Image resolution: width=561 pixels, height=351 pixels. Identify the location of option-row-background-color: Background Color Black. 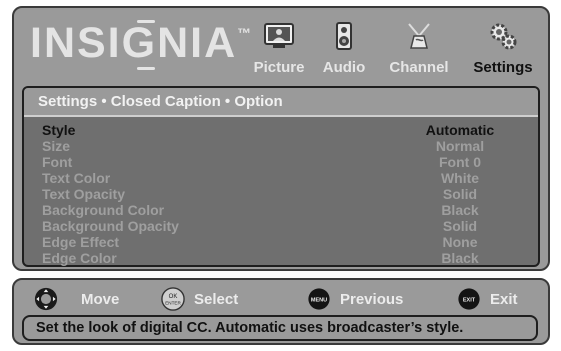
(280, 210).